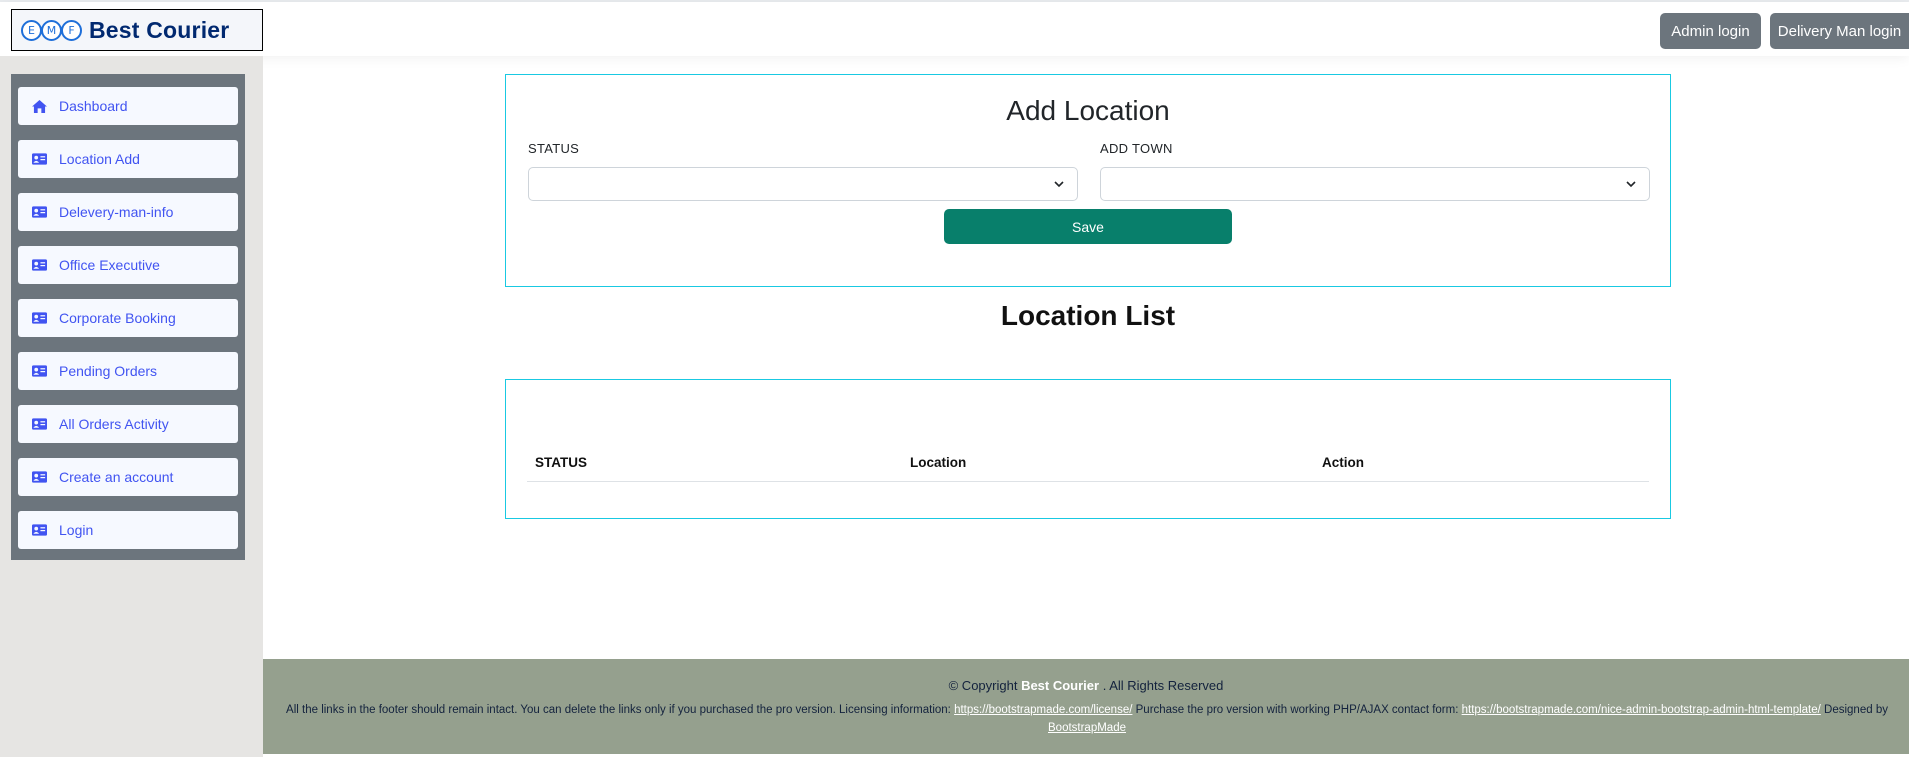  What do you see at coordinates (1136, 148) in the screenshot?
I see `add-town-label: ADD TOWN` at bounding box center [1136, 148].